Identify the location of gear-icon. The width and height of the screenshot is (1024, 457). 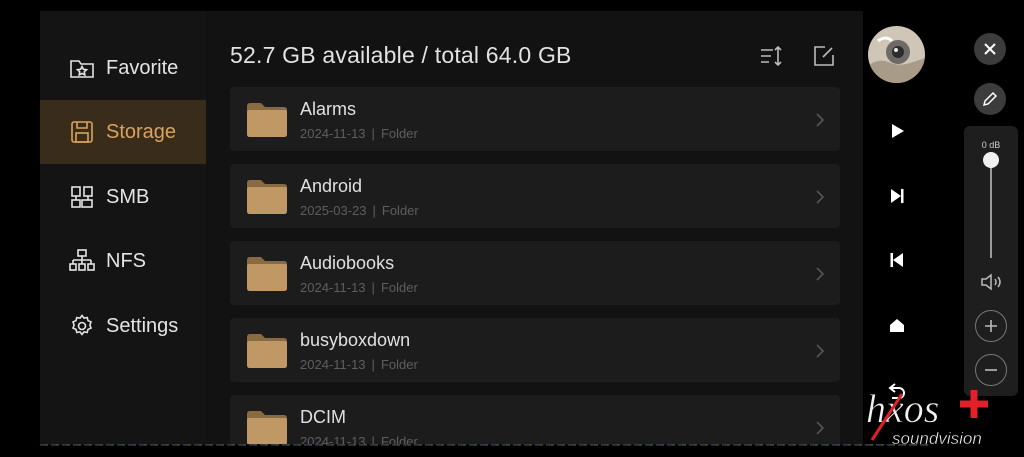
(82, 326).